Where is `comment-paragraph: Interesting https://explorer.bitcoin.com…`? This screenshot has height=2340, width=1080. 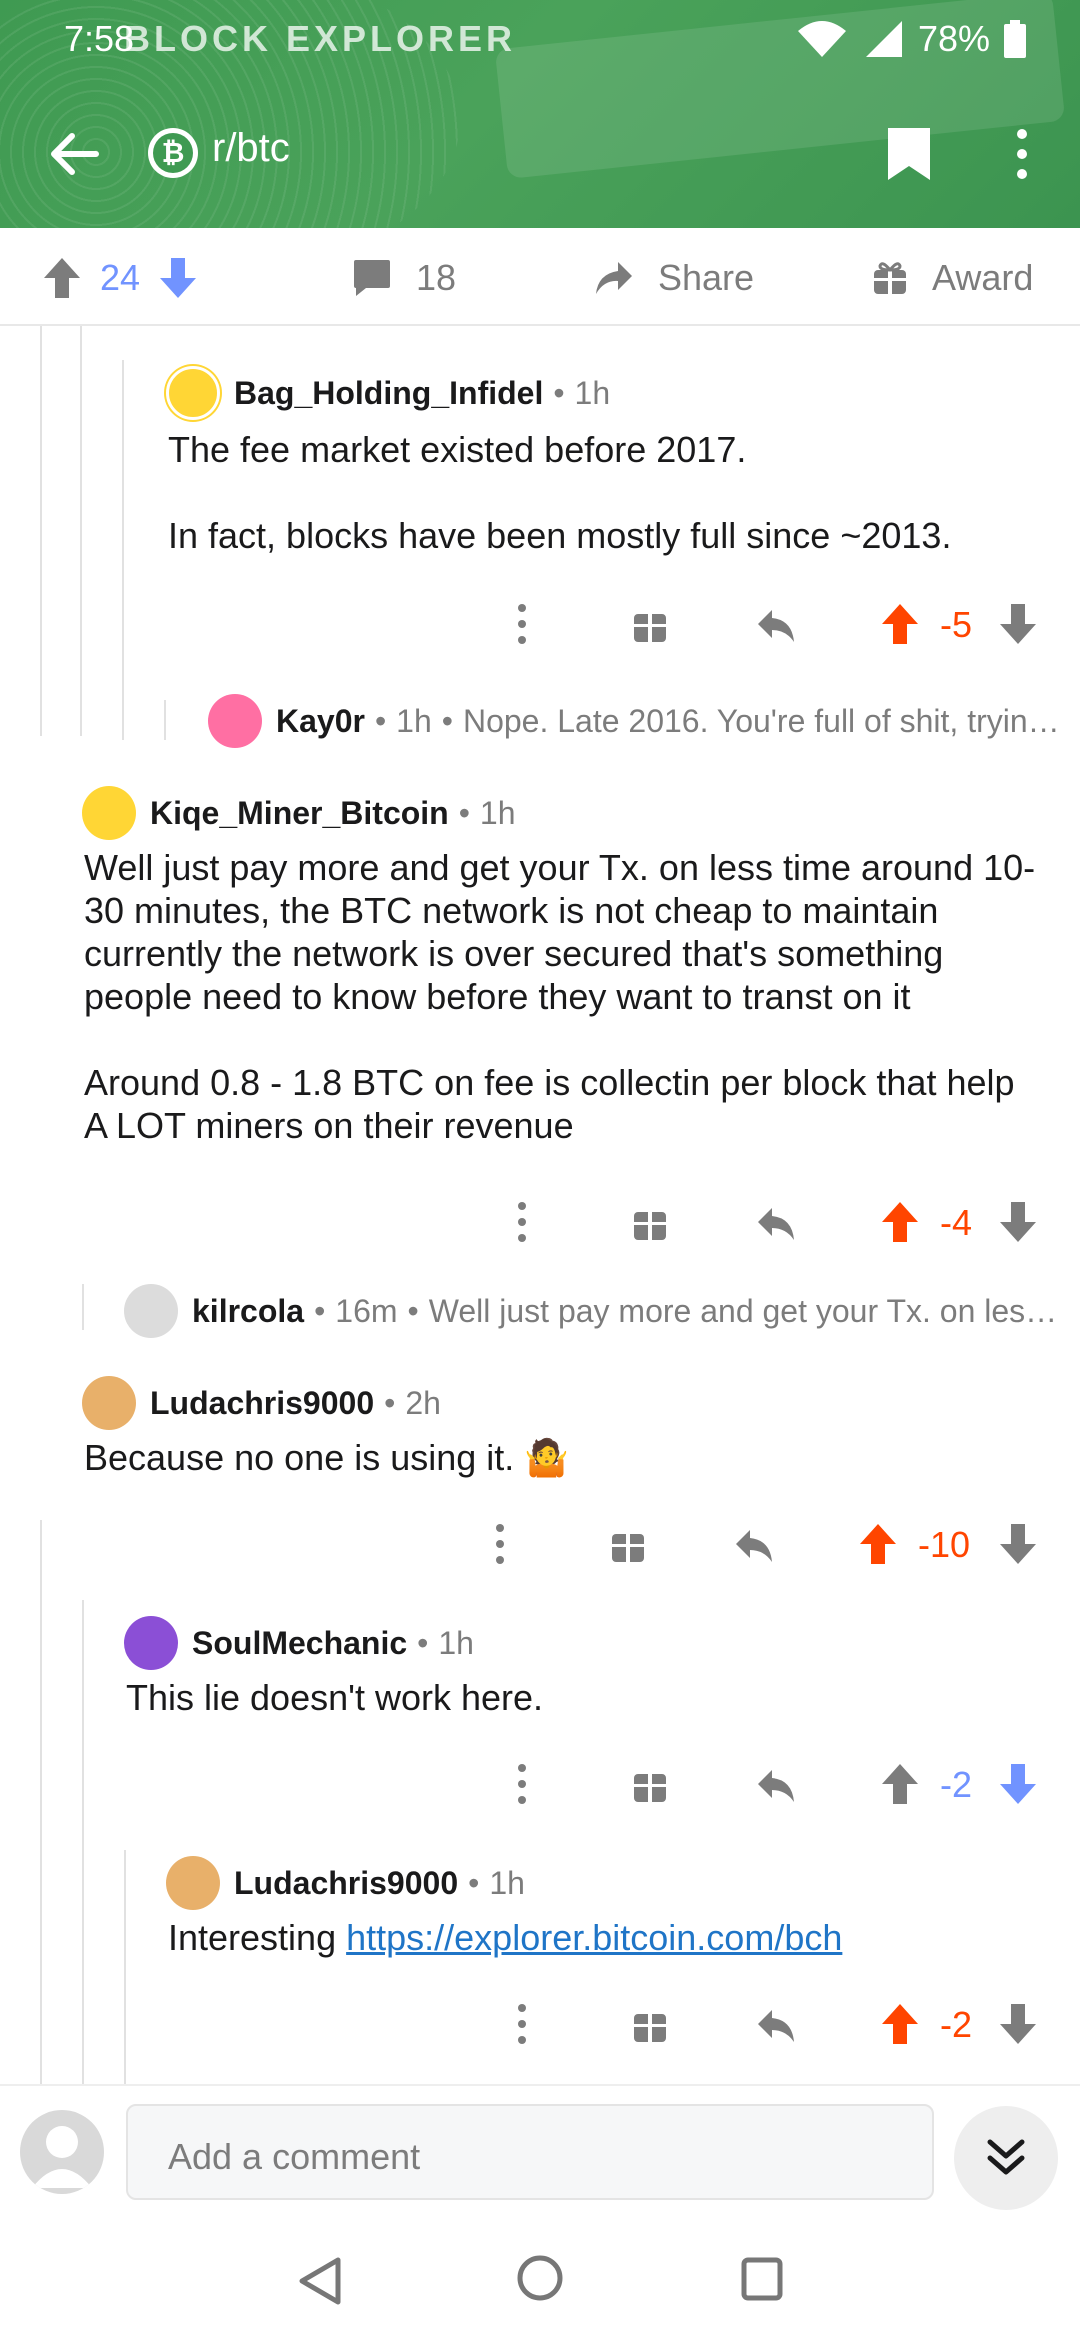
comment-paragraph: Interesting https://explorer.bitcoin.com… is located at coordinates (608, 1937).